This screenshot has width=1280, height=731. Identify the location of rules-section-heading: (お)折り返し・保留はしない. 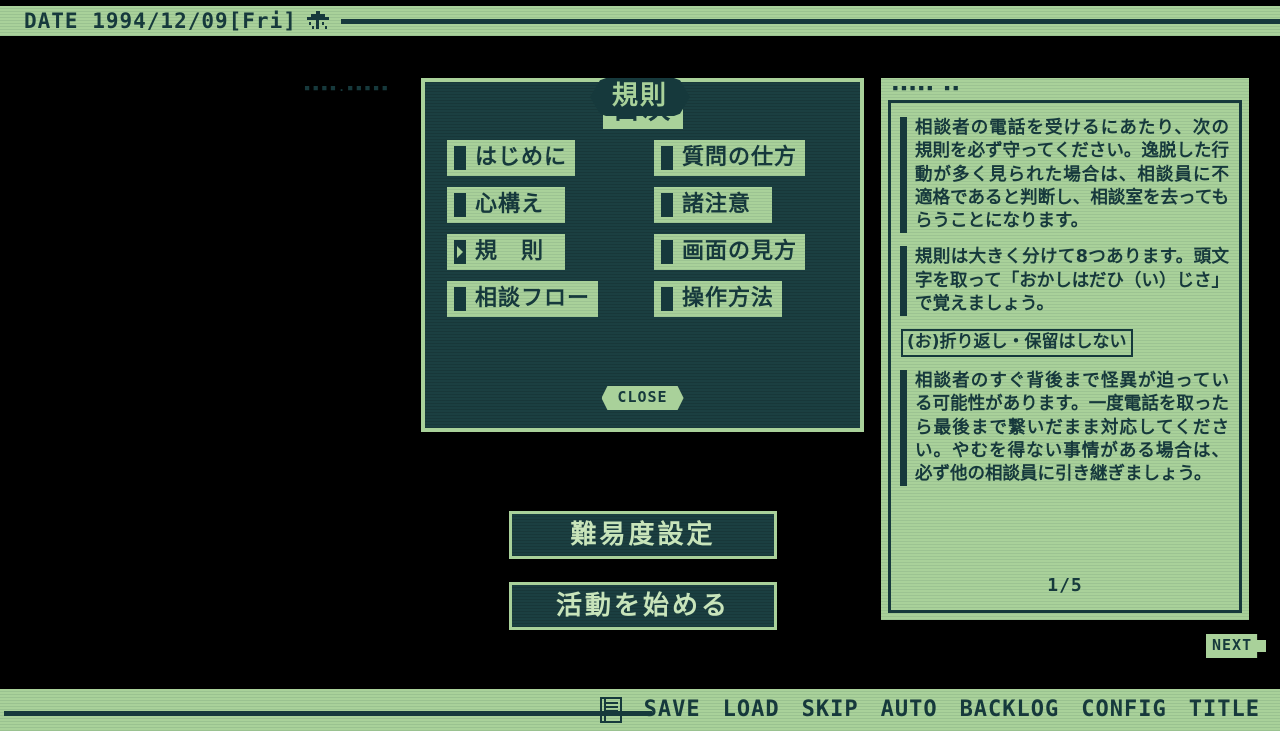
(1017, 343).